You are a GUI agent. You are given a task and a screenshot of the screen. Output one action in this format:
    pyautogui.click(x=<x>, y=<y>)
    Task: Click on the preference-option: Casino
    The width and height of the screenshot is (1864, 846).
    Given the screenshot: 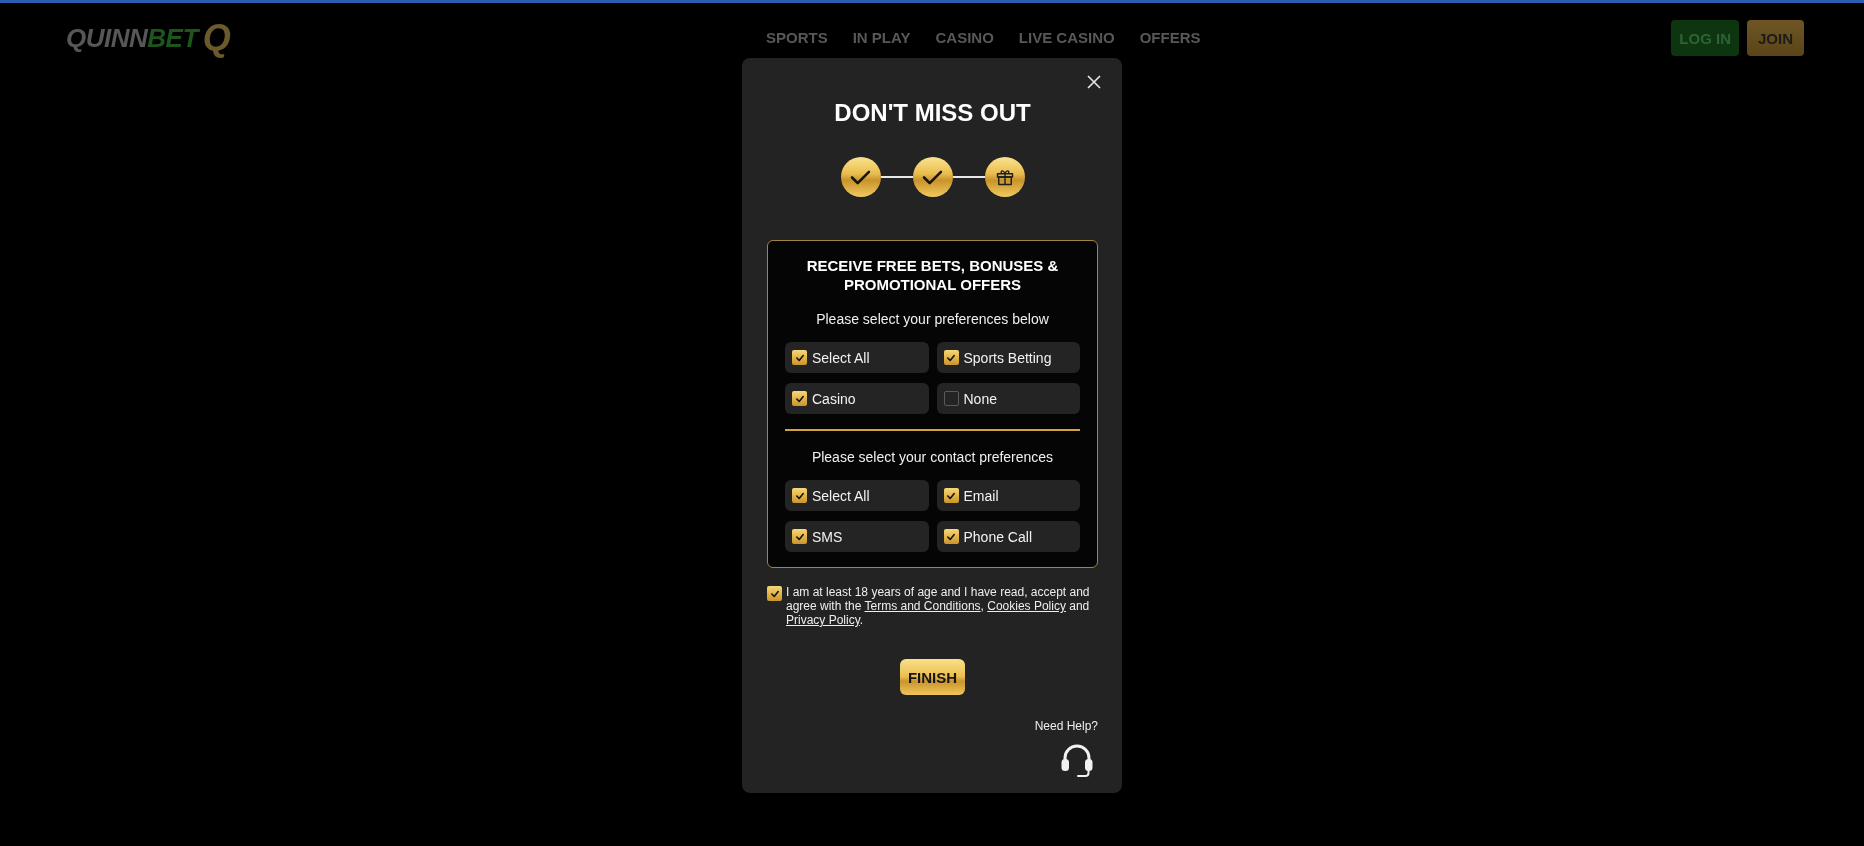 What is the action you would take?
    pyautogui.click(x=857, y=398)
    